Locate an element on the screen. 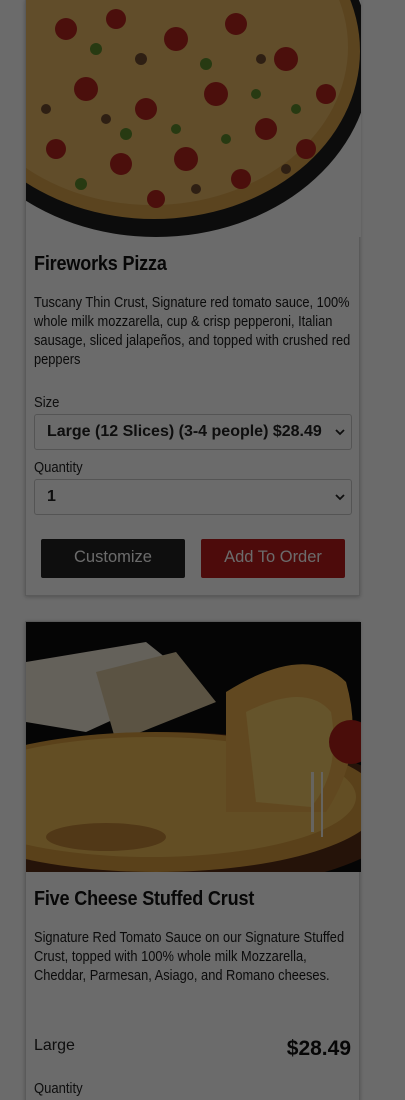 The image size is (405, 1100). customize-button: Customize is located at coordinates (113, 558).